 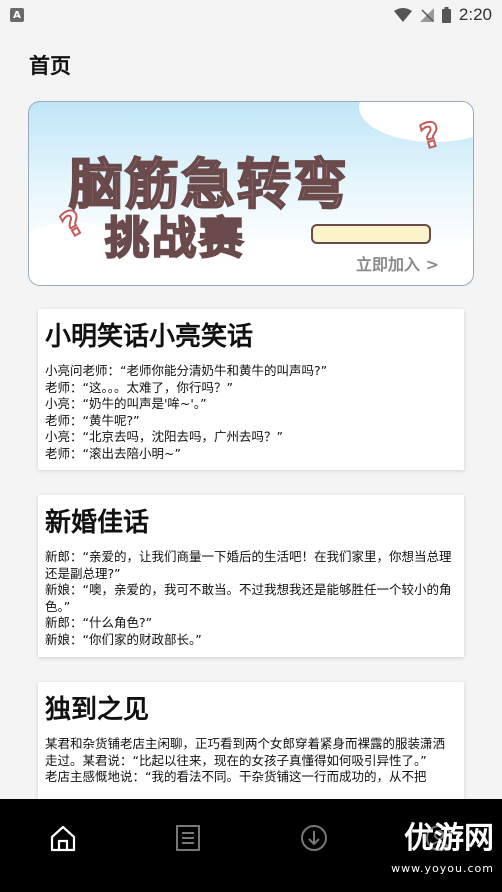 What do you see at coordinates (475, 14) in the screenshot?
I see `clock: 2:20` at bounding box center [475, 14].